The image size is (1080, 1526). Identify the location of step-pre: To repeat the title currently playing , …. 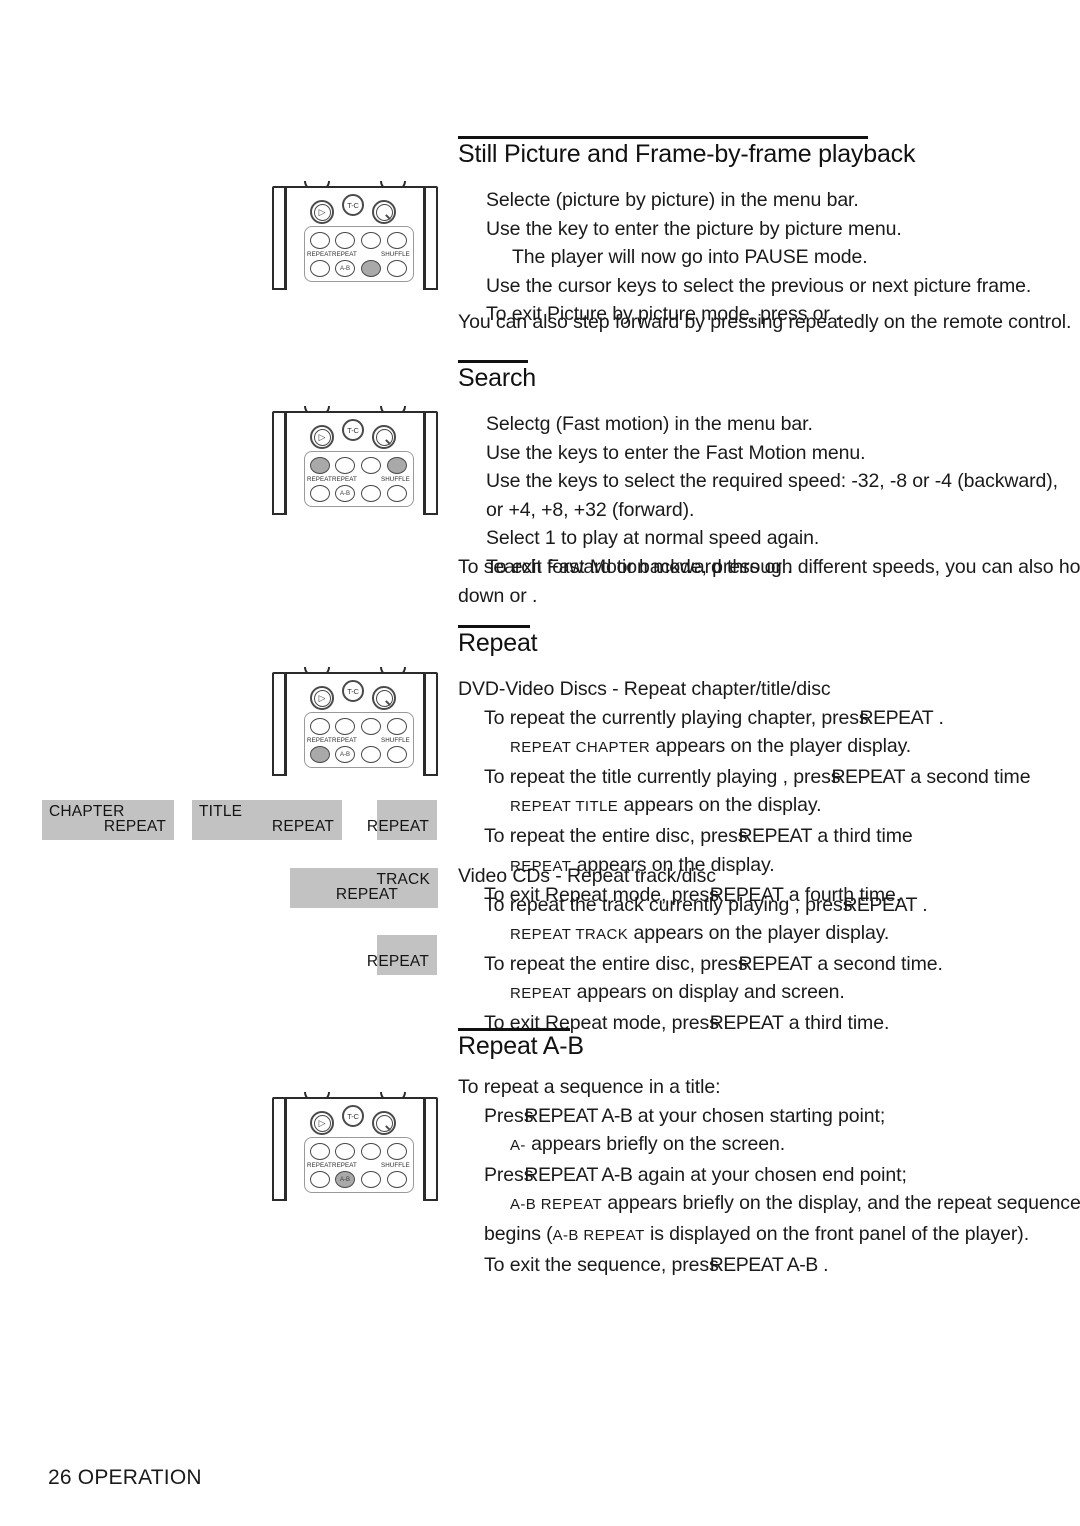
(662, 776).